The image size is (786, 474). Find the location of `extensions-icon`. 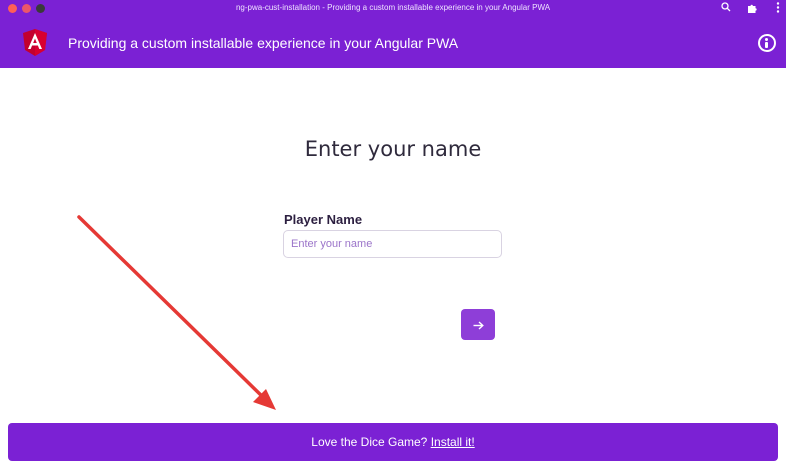

extensions-icon is located at coordinates (752, 8).